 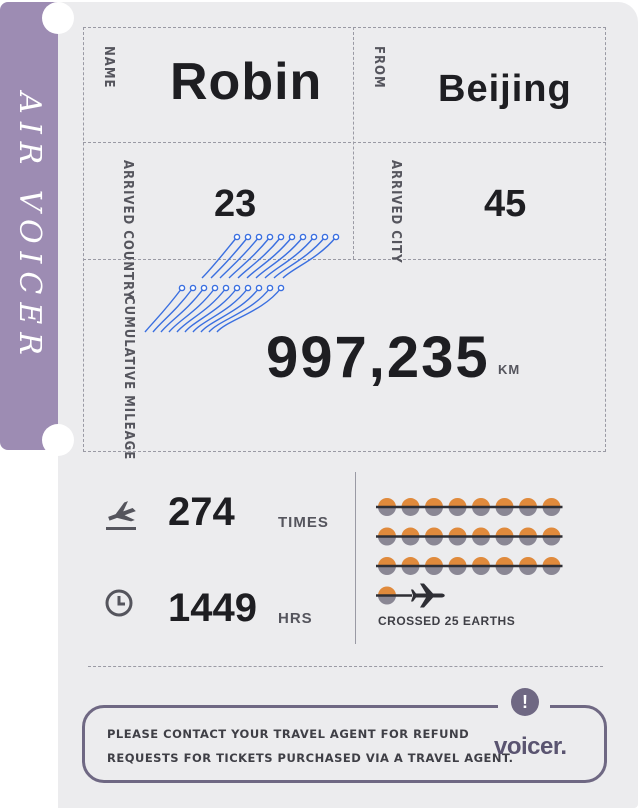 I want to click on flights-count: 274, so click(x=201, y=512).